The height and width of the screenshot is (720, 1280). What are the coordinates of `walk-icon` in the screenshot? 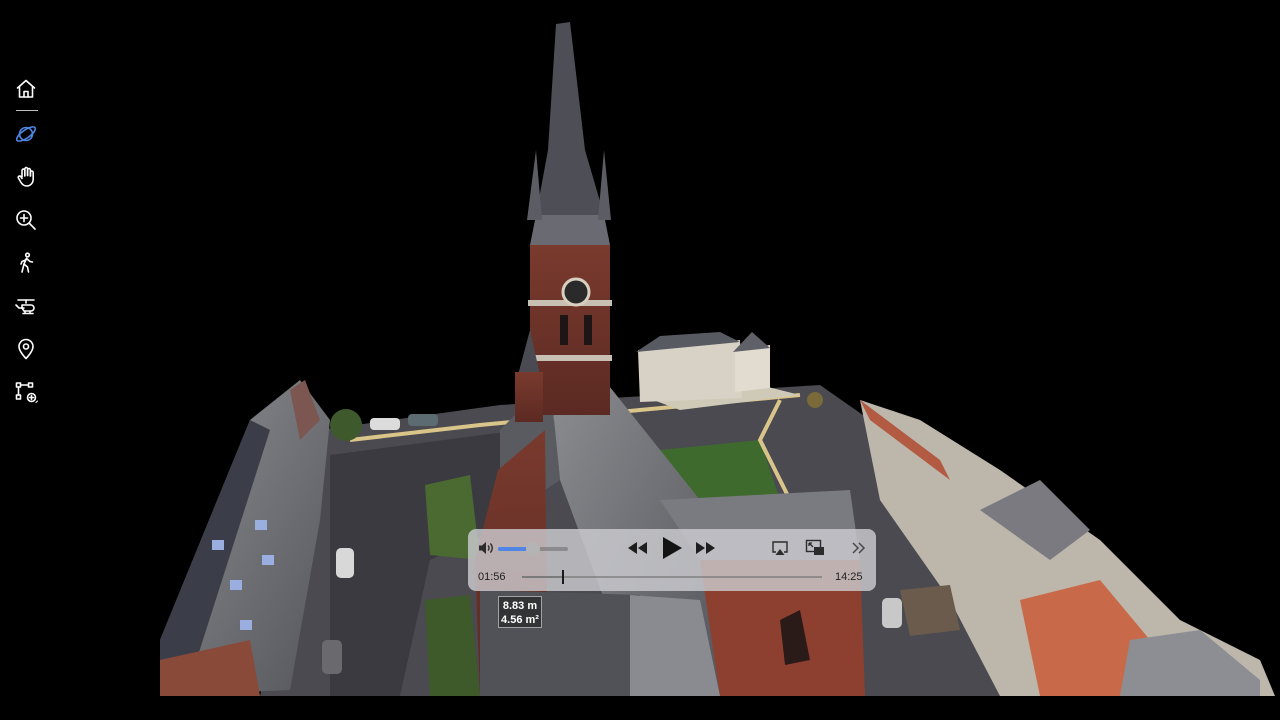 It's located at (27, 262).